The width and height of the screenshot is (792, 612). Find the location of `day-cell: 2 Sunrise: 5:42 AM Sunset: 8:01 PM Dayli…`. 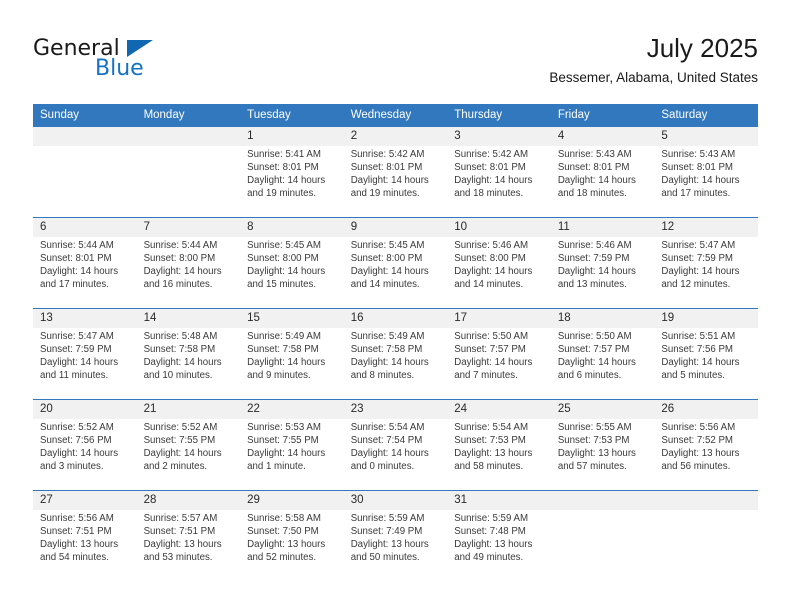

day-cell: 2 Sunrise: 5:42 AM Sunset: 8:01 PM Dayli… is located at coordinates (395, 172).